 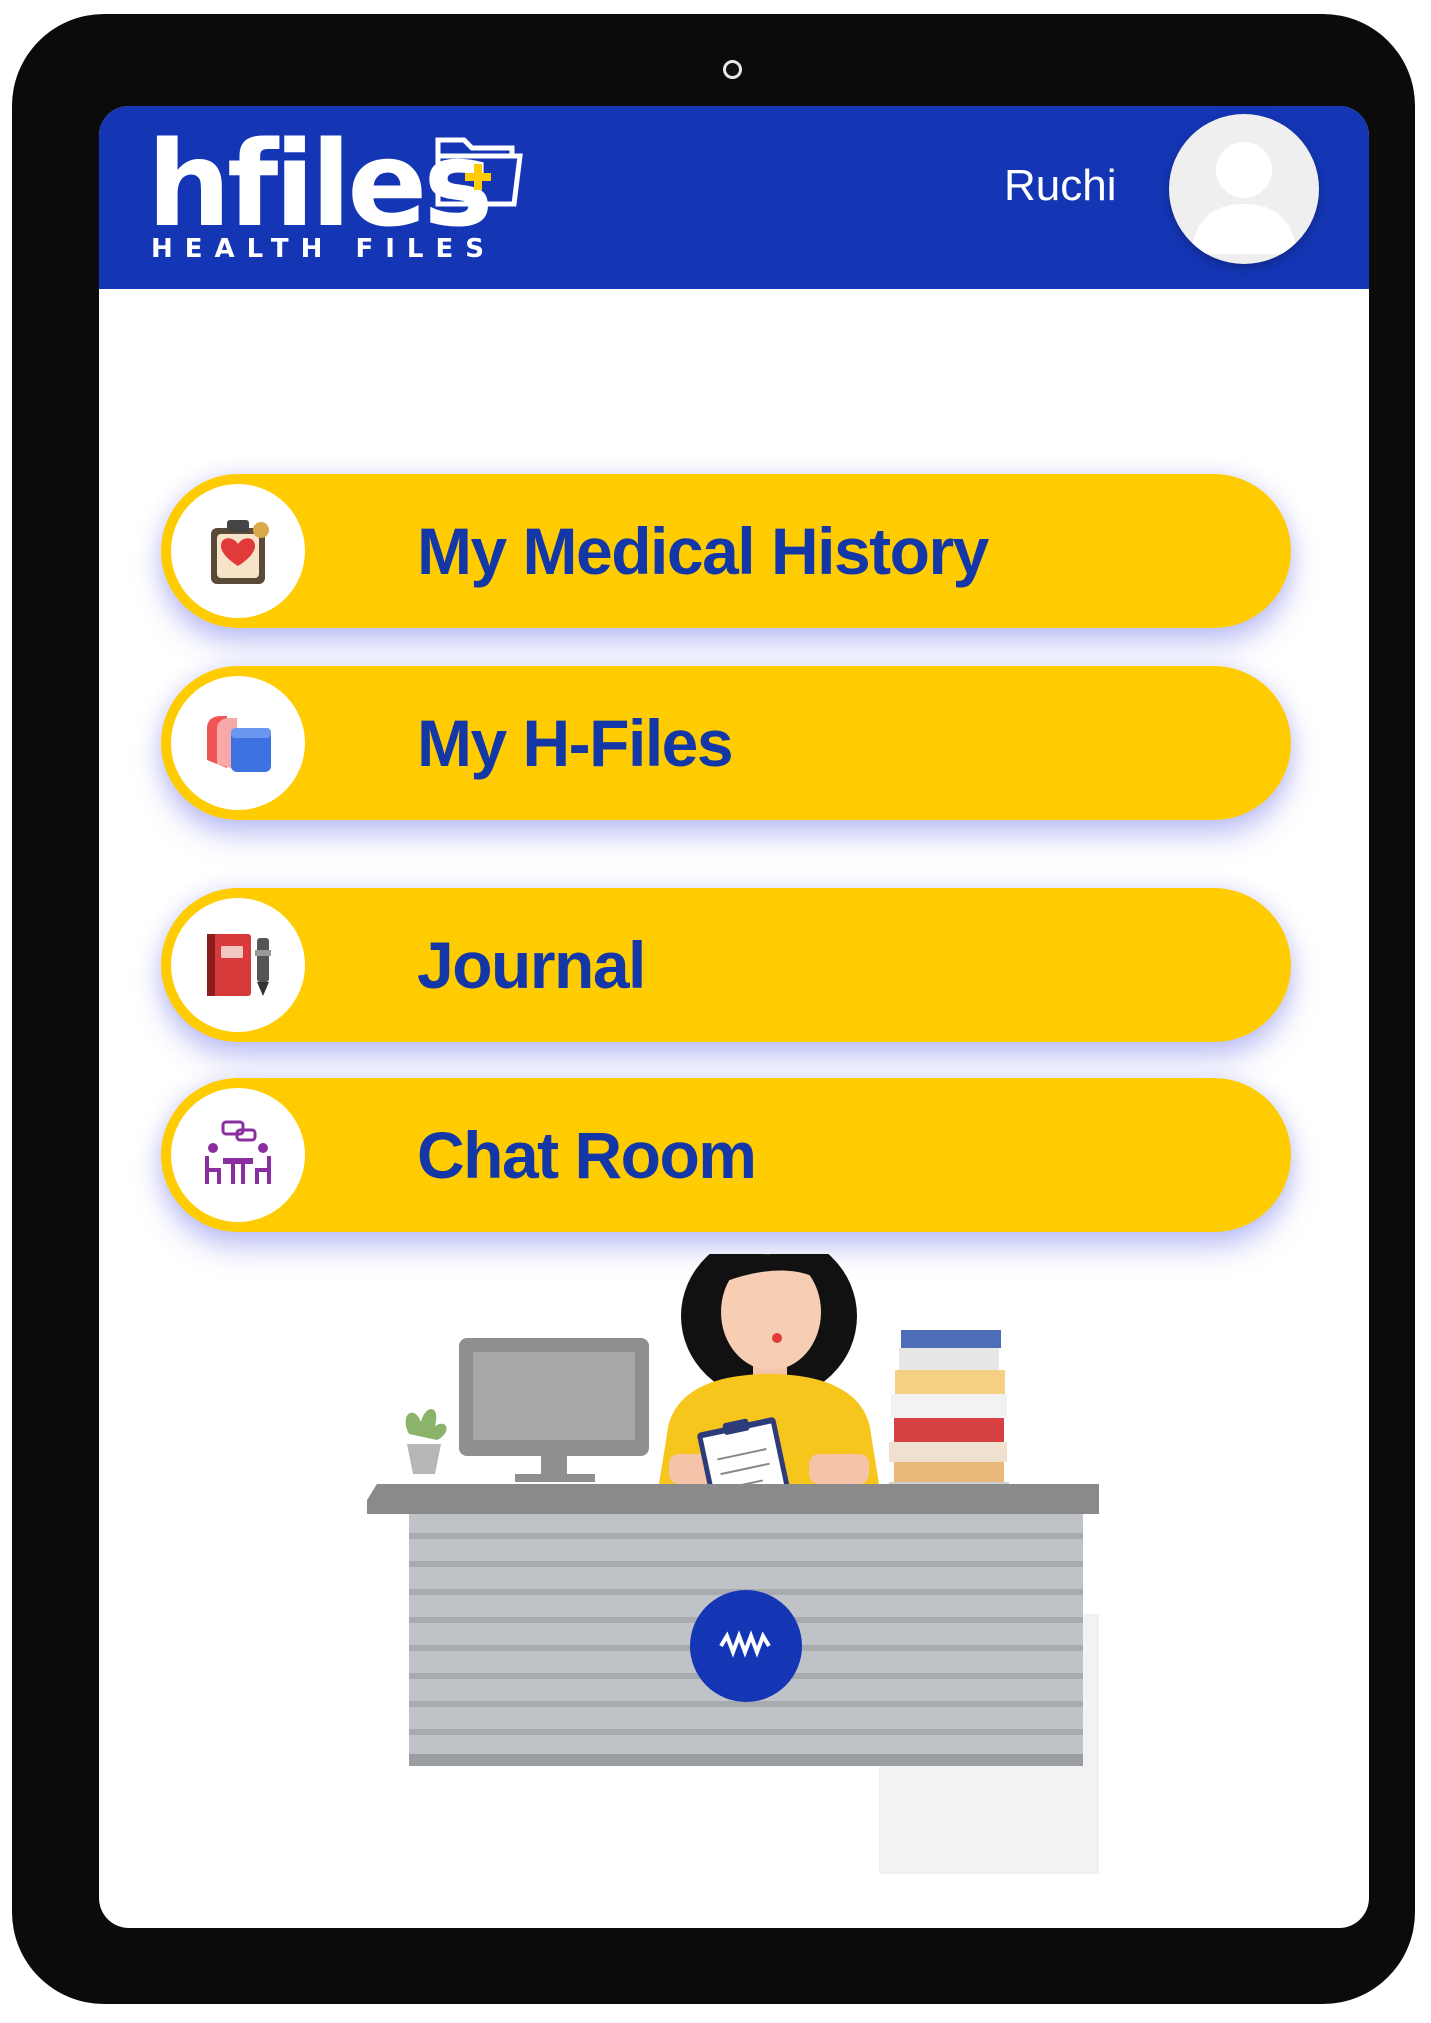 What do you see at coordinates (531, 965) in the screenshot?
I see `menu-label: Journal` at bounding box center [531, 965].